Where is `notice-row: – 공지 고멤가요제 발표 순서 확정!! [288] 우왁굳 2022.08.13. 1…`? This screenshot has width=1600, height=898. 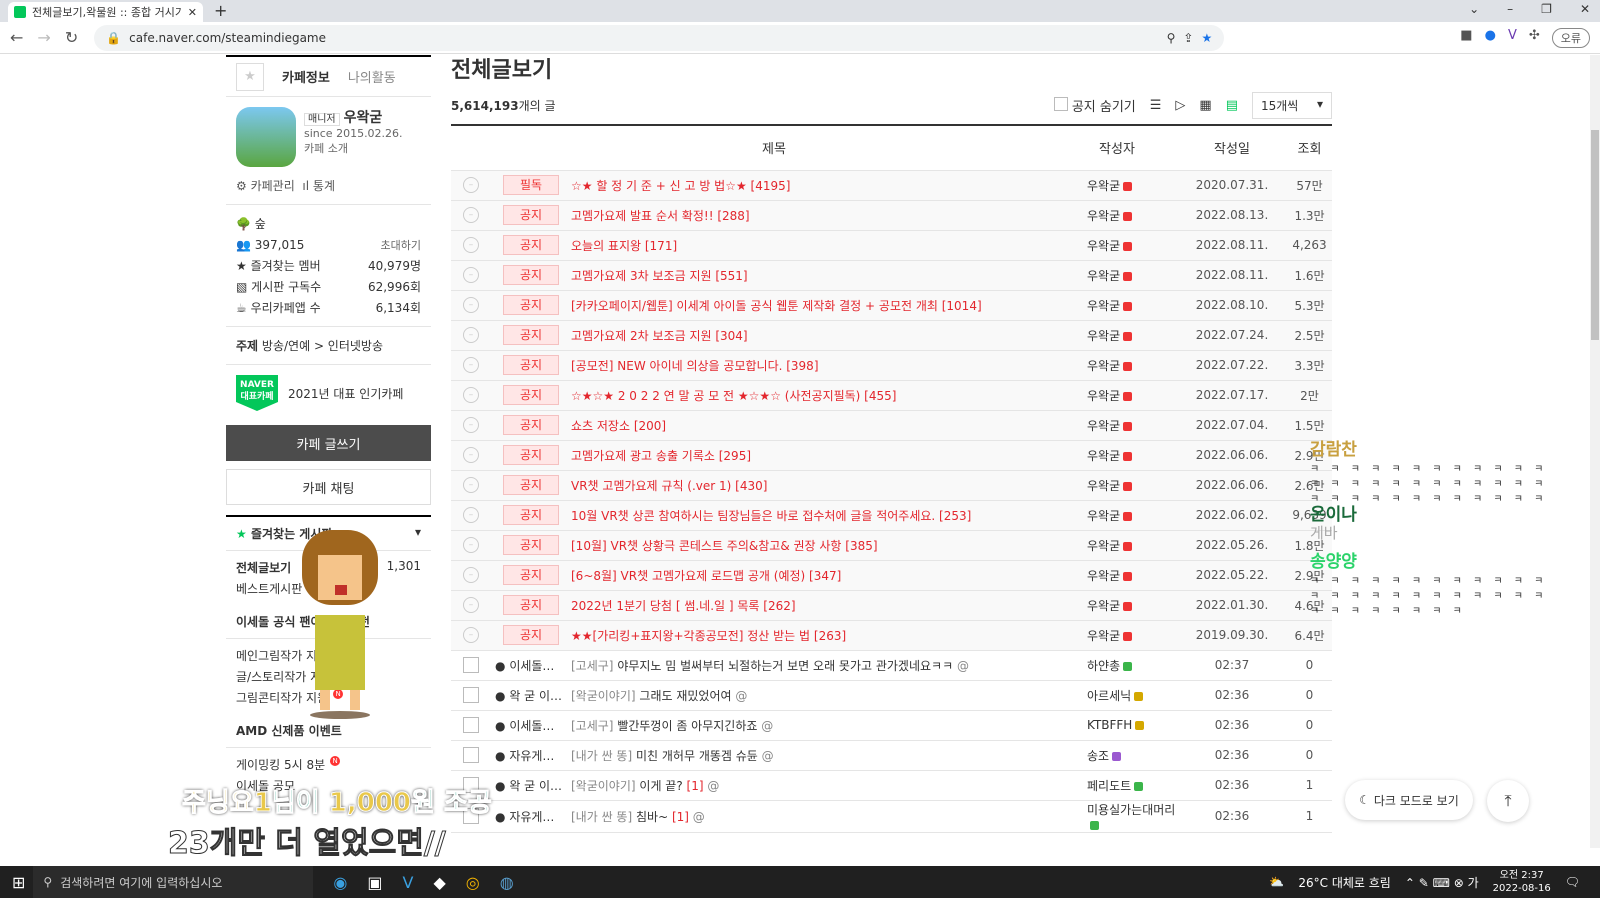
notice-row: – 공지 고멤가요제 발표 순서 확정!! [288] 우왁굳 2022.08.13. 1… is located at coordinates (891, 215).